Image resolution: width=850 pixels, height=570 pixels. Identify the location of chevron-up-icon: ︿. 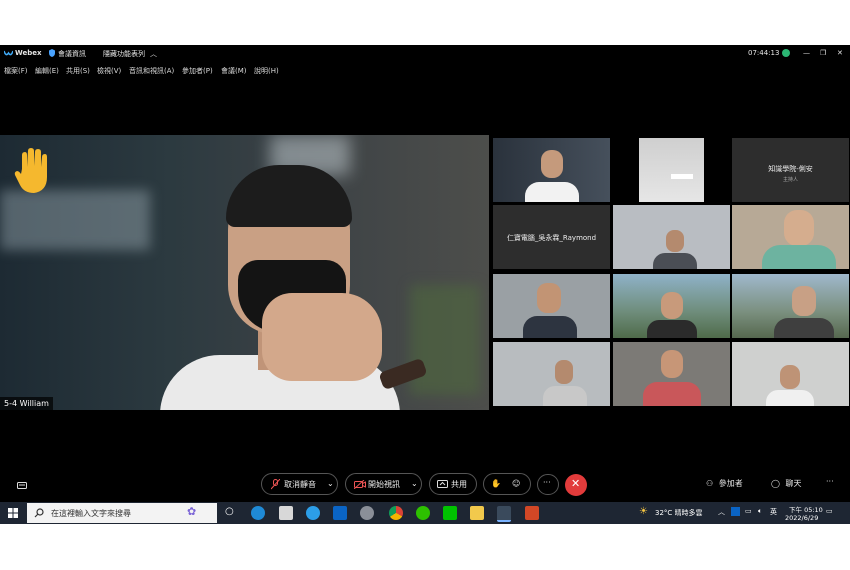
(153, 54).